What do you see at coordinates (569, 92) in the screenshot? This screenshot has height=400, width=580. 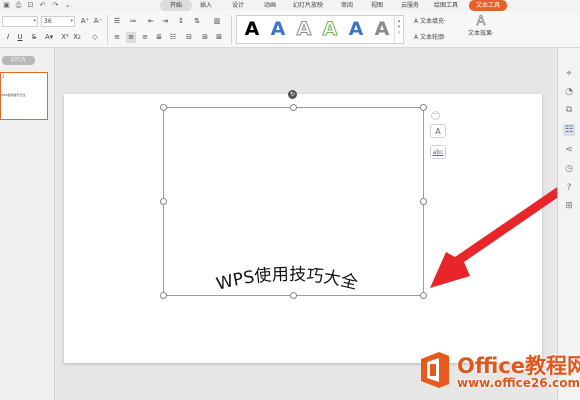 I see `shapes-icon: ◔` at bounding box center [569, 92].